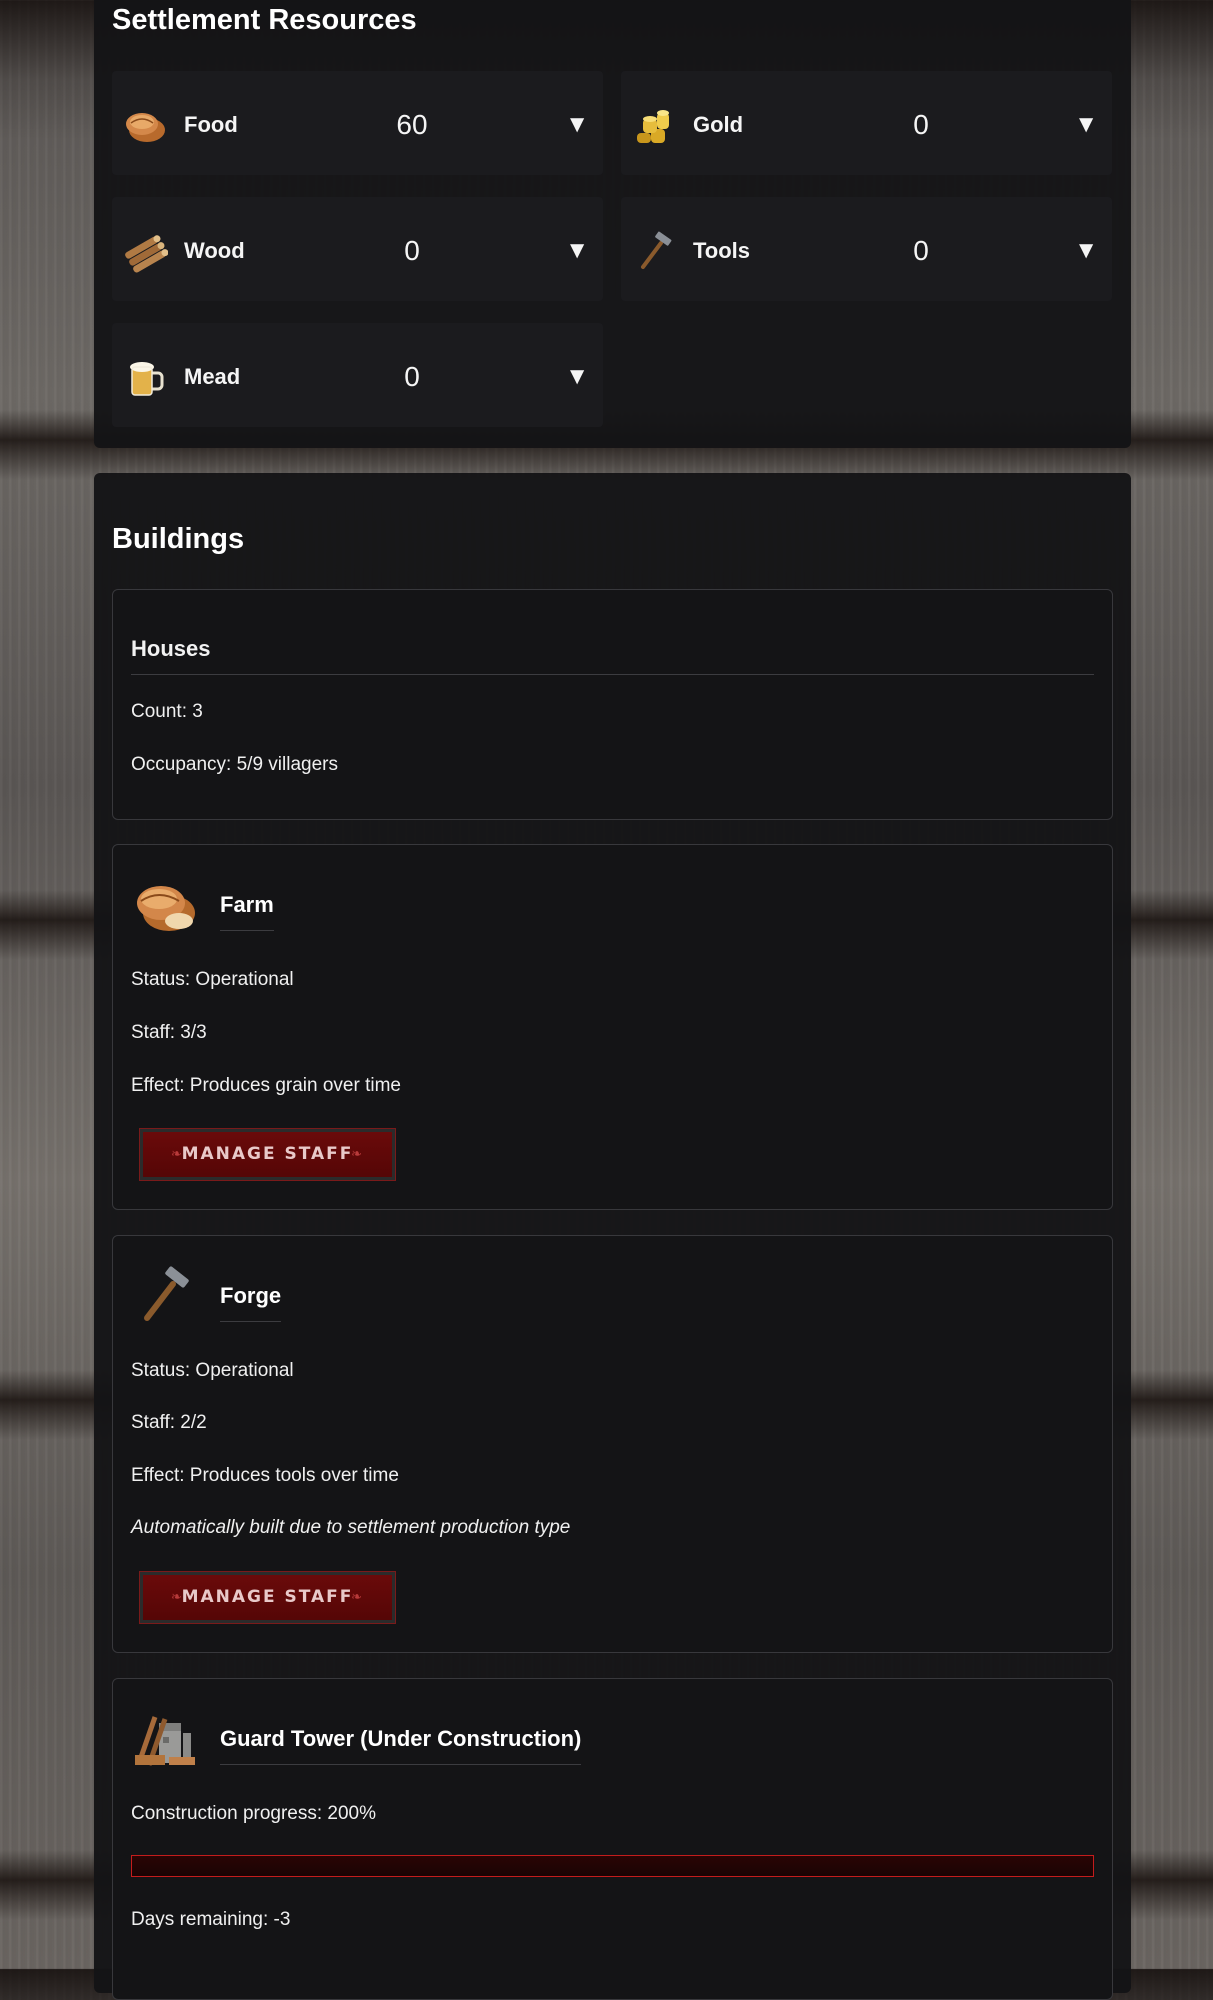 The width and height of the screenshot is (1213, 2000). What do you see at coordinates (412, 124) in the screenshot?
I see `resource-value: 60` at bounding box center [412, 124].